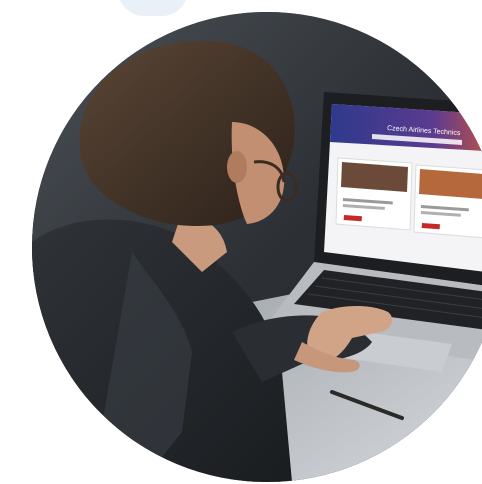 This screenshot has width=482, height=484. I want to click on card-1-thumbnail, so click(374, 177).